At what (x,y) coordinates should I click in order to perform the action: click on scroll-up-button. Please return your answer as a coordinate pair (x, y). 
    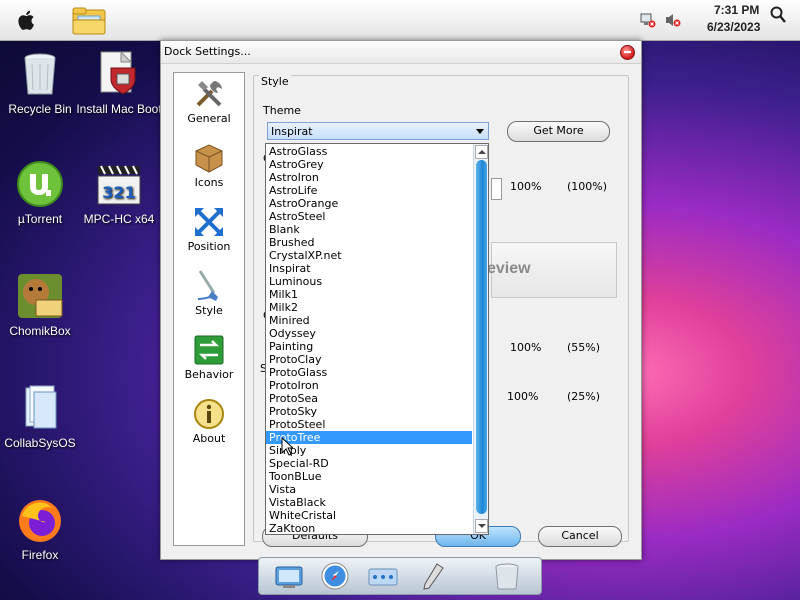
    Looking at the image, I should click on (481, 152).